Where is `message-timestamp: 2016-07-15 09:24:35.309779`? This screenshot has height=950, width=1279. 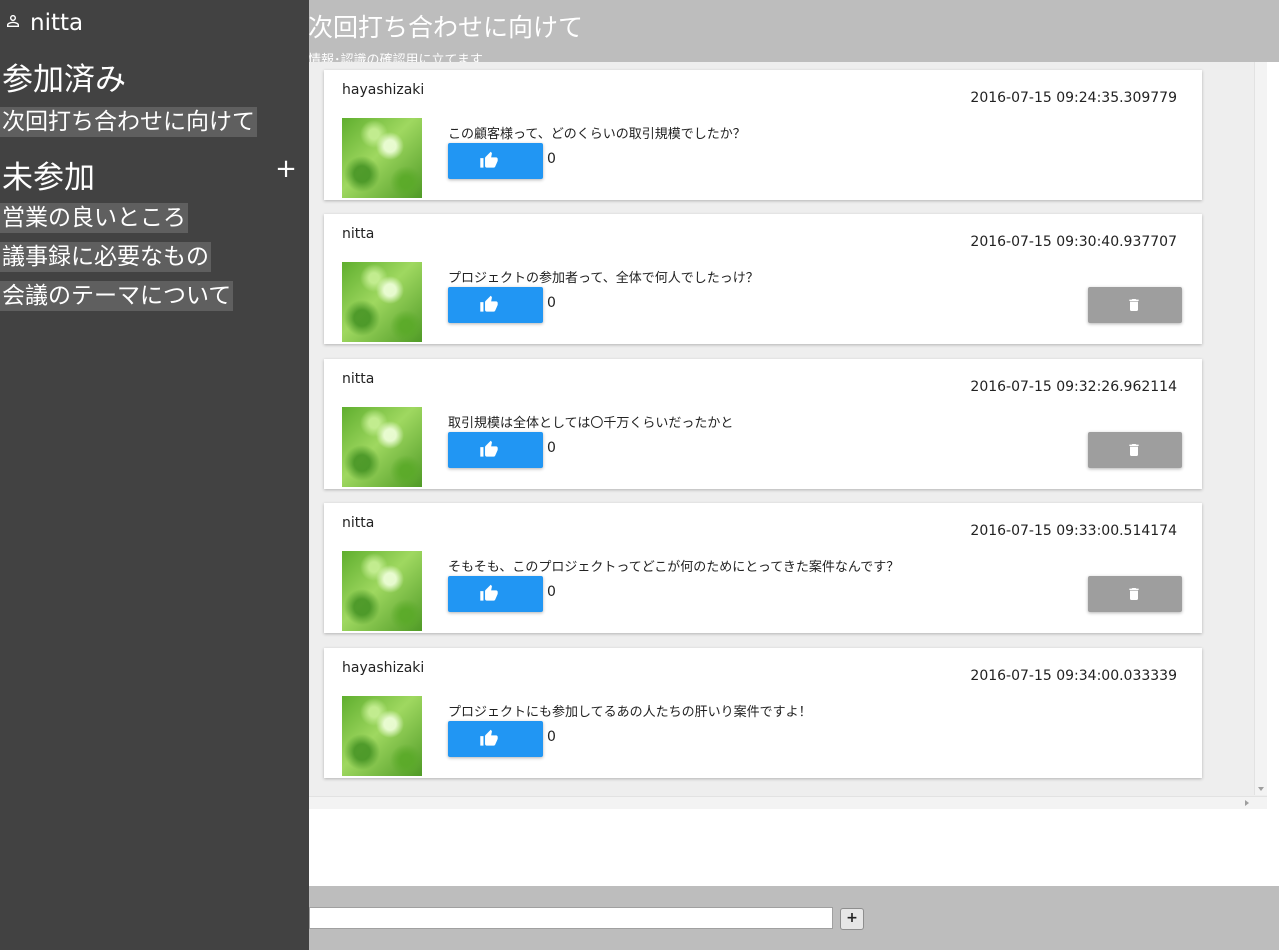 message-timestamp: 2016-07-15 09:24:35.309779 is located at coordinates (1073, 98).